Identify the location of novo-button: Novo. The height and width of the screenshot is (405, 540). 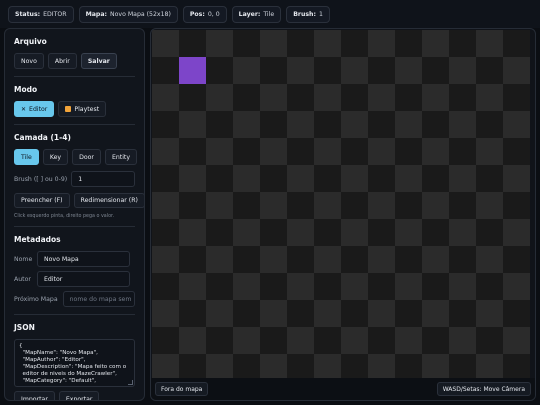
(29, 61).